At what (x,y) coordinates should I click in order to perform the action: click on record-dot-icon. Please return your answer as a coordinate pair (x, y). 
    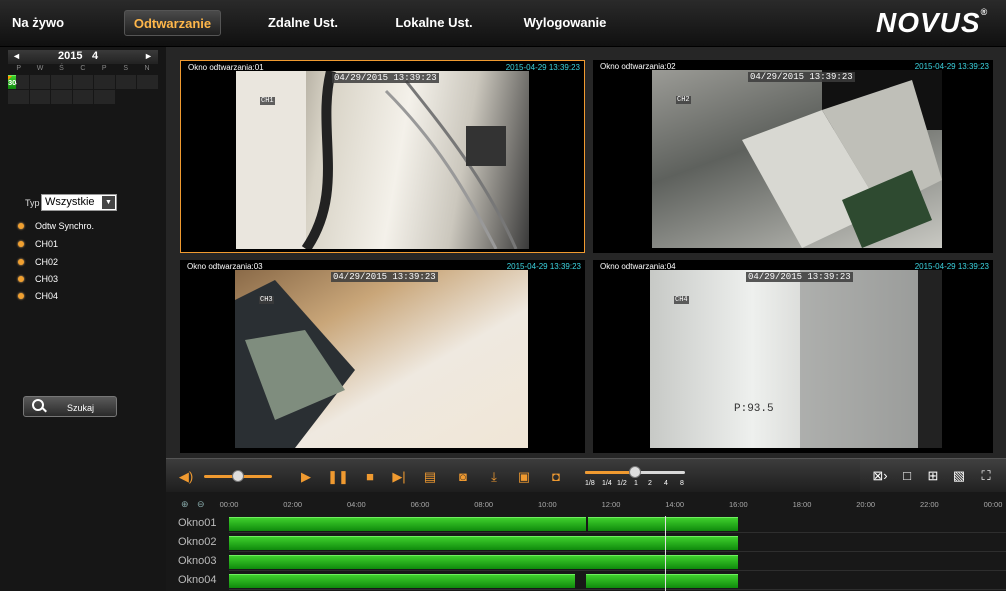
    Looking at the image, I should click on (21, 262).